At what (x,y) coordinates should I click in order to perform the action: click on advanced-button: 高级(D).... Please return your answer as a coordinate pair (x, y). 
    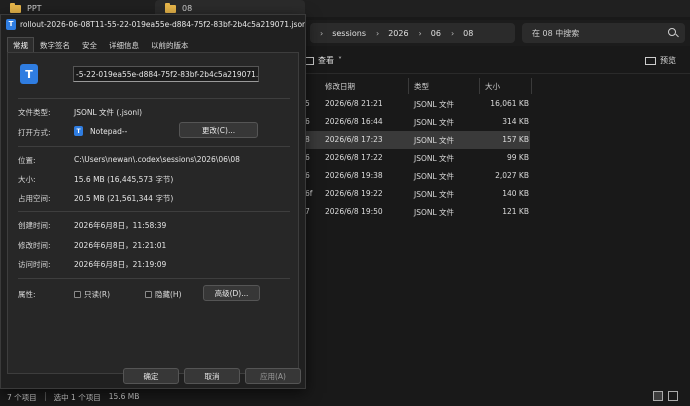
    Looking at the image, I should click on (231, 293).